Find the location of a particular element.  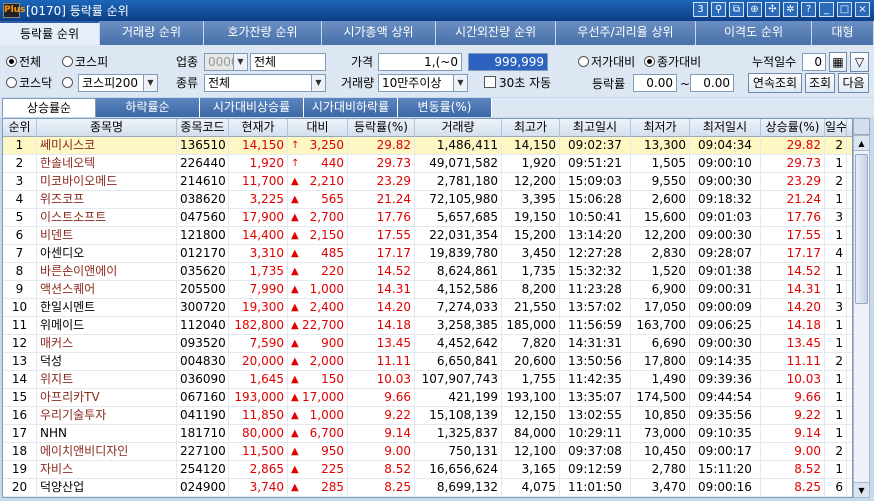

subtab-open-fall: 시가대비하락률 is located at coordinates (351, 107).